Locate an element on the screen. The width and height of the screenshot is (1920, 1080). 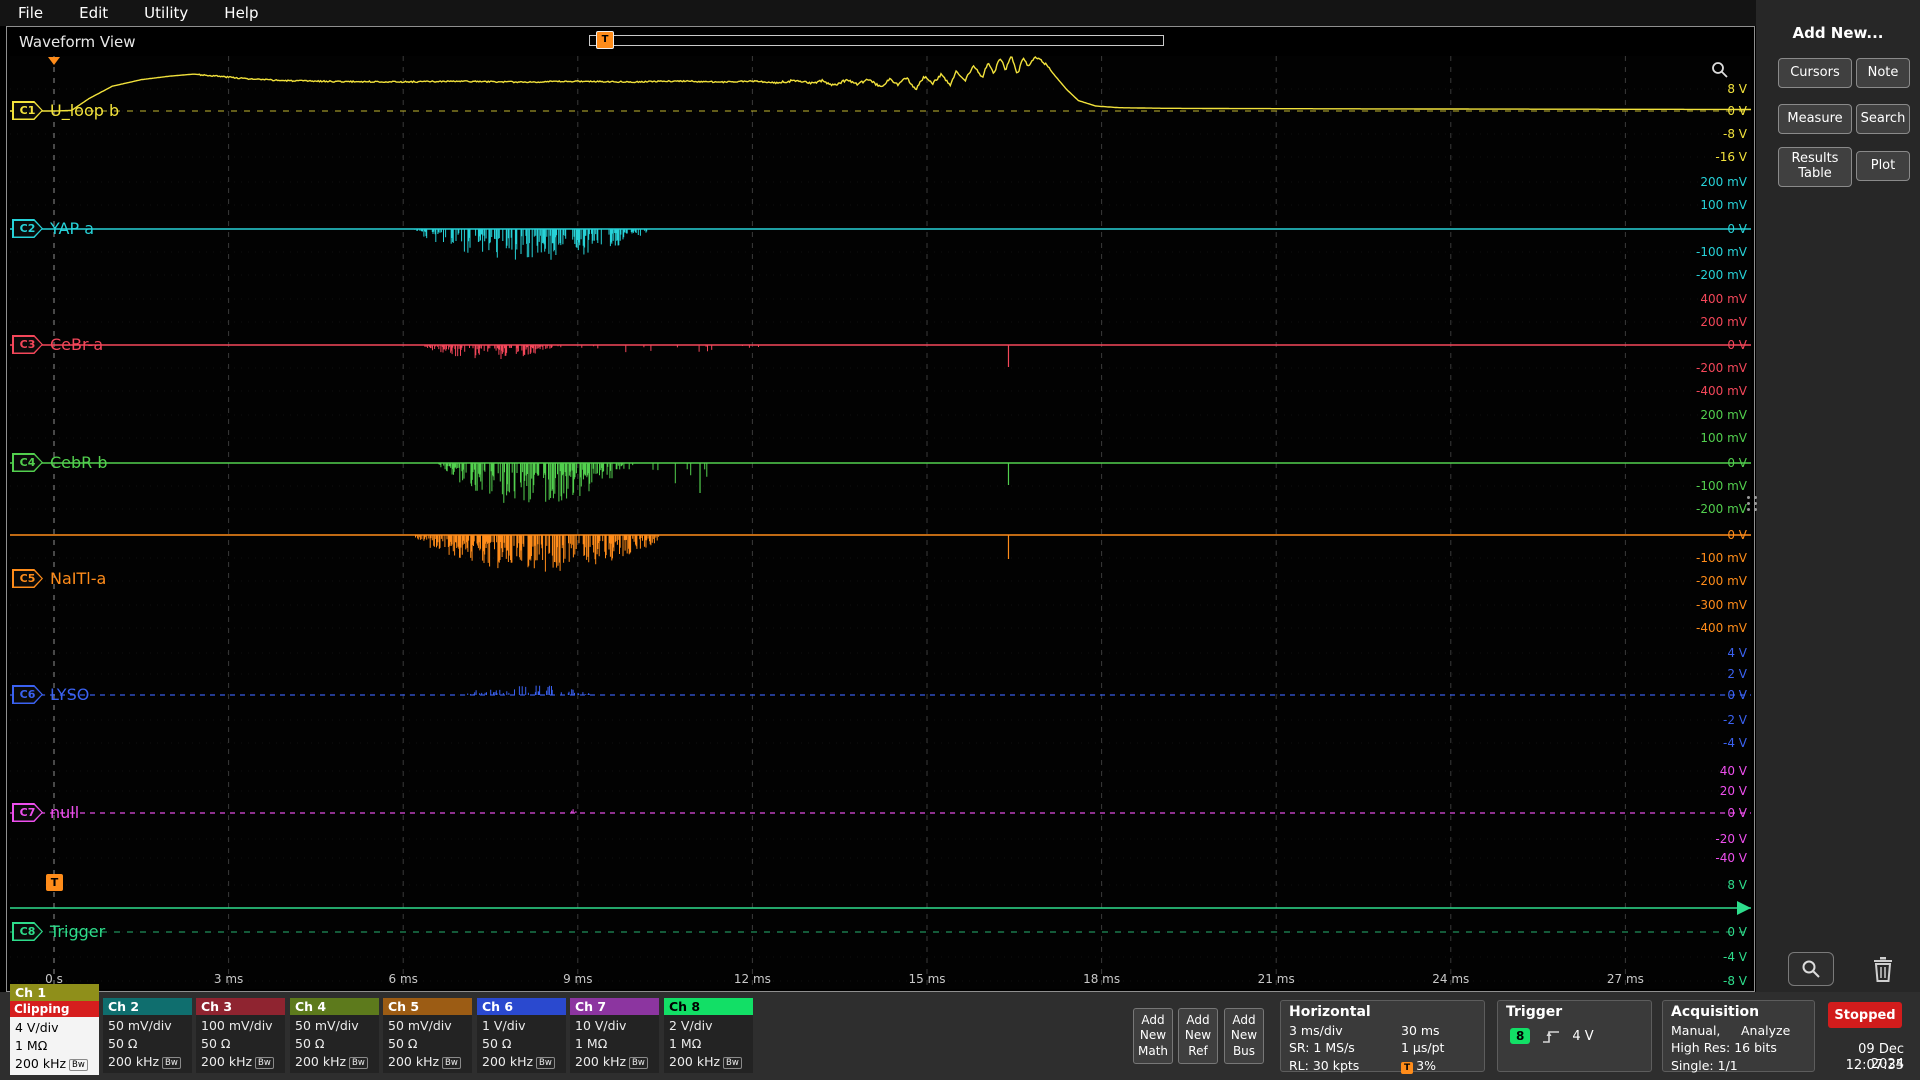
acq-highres: High Res: 16 bits is located at coordinates (1724, 1048).